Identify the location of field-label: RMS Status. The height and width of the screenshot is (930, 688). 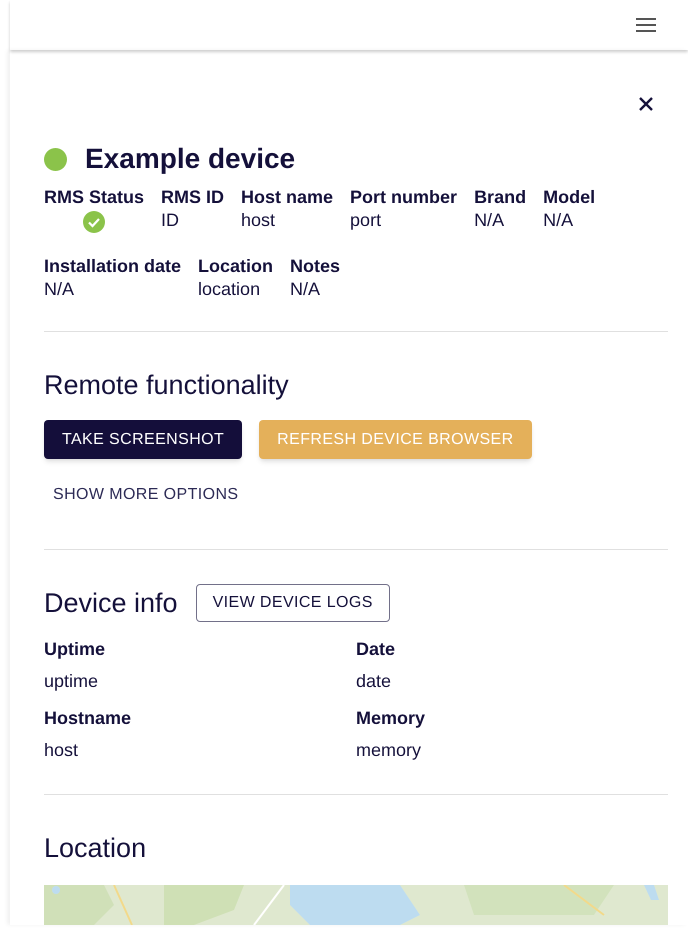
(94, 197).